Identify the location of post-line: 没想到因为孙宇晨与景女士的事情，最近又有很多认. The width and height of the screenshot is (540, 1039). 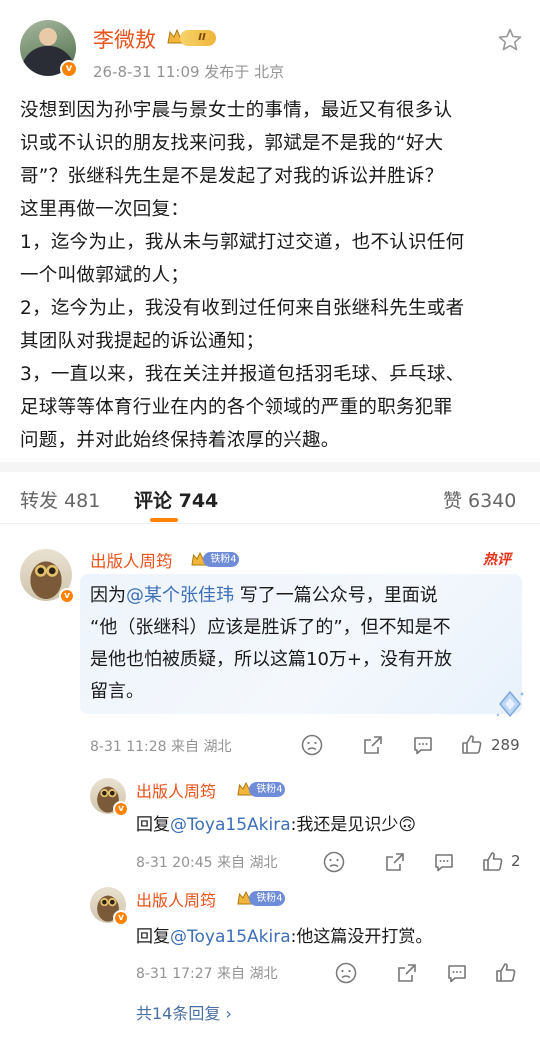
(236, 110).